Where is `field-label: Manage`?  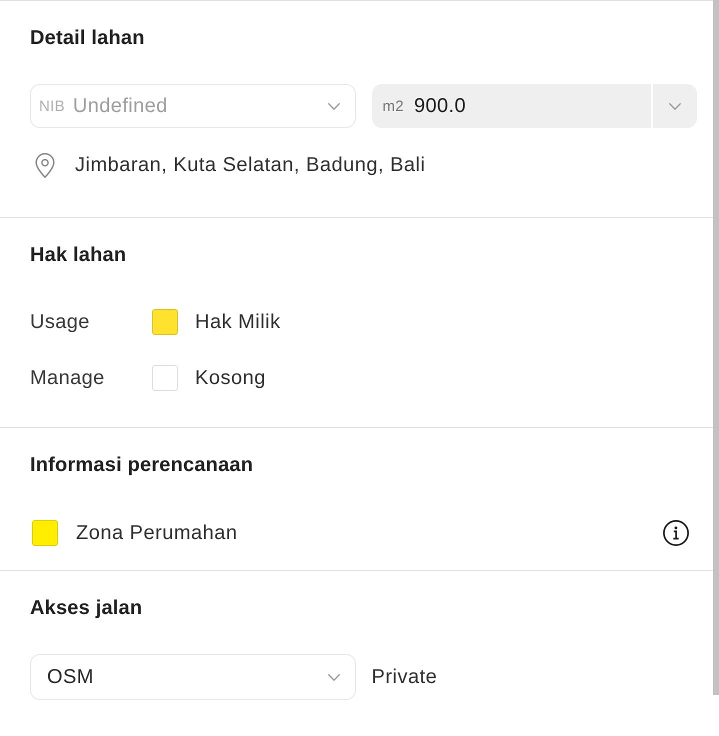 field-label: Manage is located at coordinates (67, 378).